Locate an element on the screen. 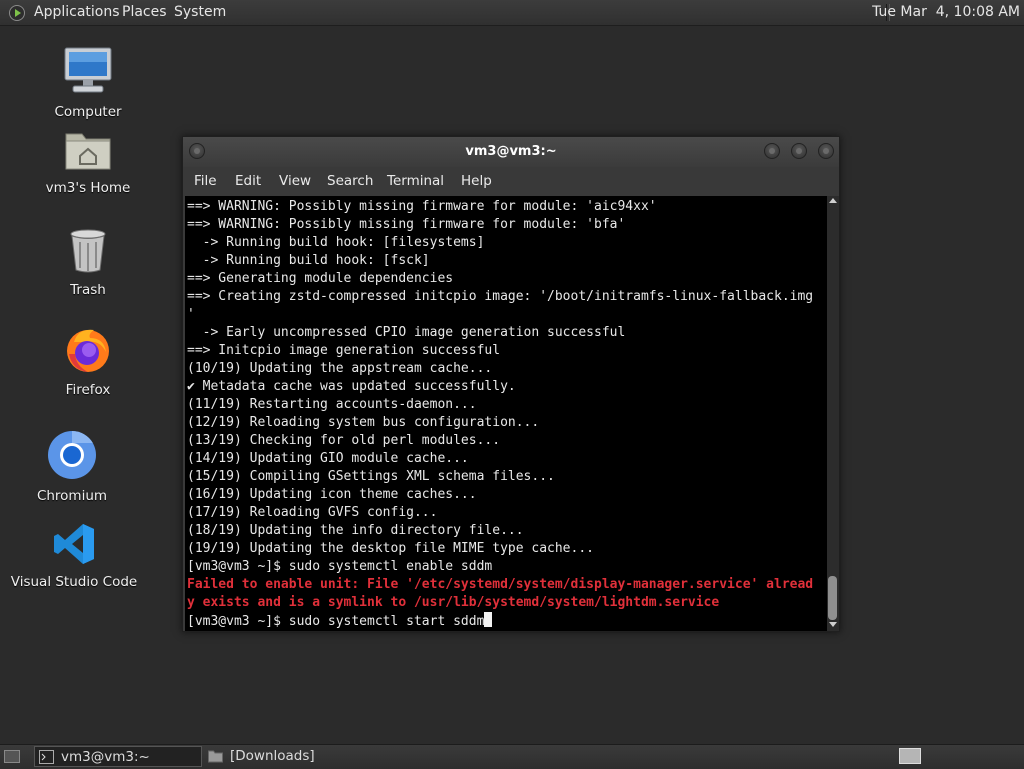 This screenshot has width=1024, height=769. window-title: vm3@vm3:~ is located at coordinates (511, 151).